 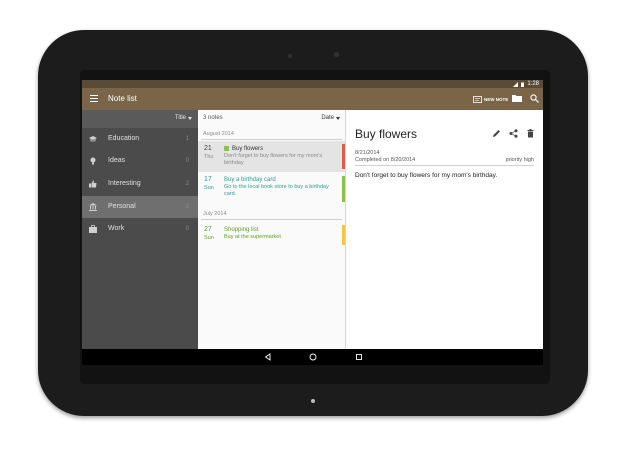 I want to click on note-title-text: Buy flowers, so click(x=248, y=149).